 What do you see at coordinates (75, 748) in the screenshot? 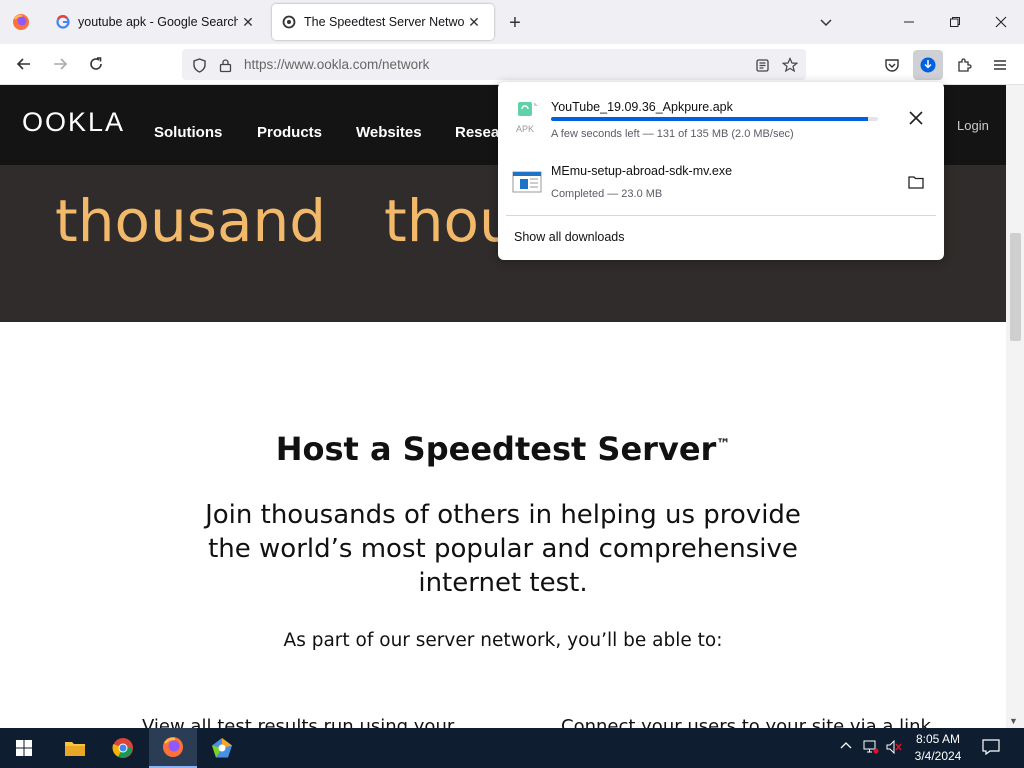
I see `file-explorer-icon` at bounding box center [75, 748].